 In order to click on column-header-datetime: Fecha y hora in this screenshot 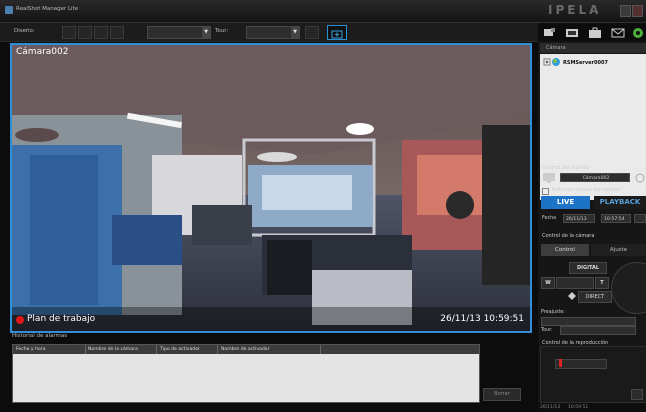, I will do `click(31, 349)`.